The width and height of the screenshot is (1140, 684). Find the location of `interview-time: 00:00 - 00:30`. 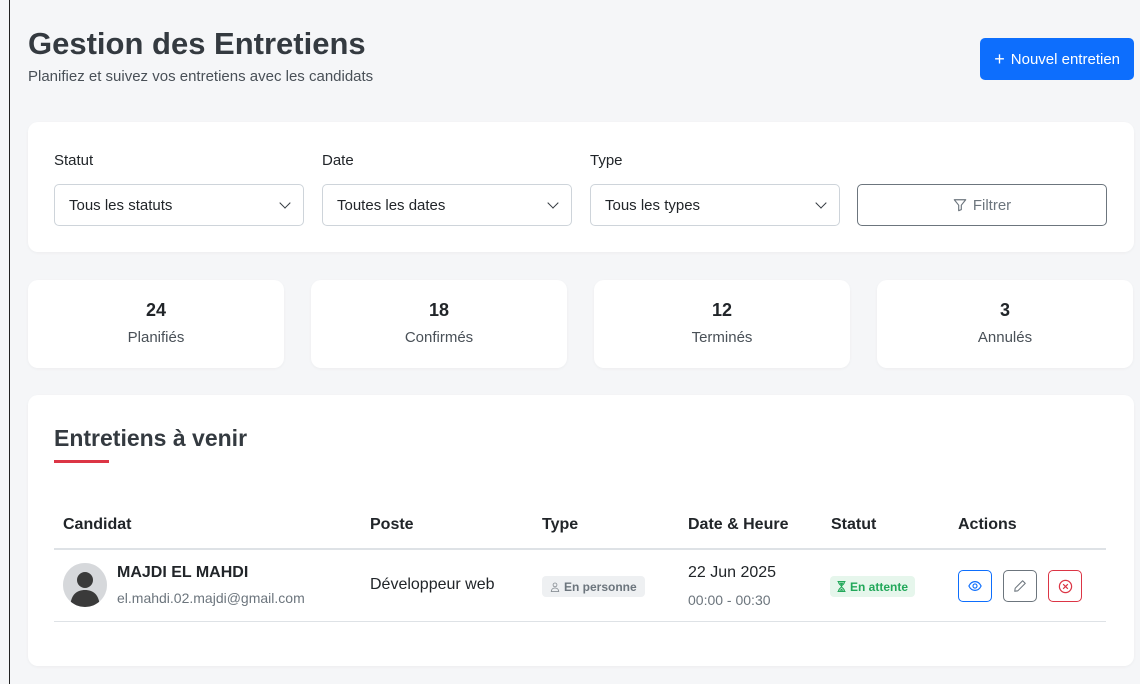

interview-time: 00:00 - 00:30 is located at coordinates (729, 600).